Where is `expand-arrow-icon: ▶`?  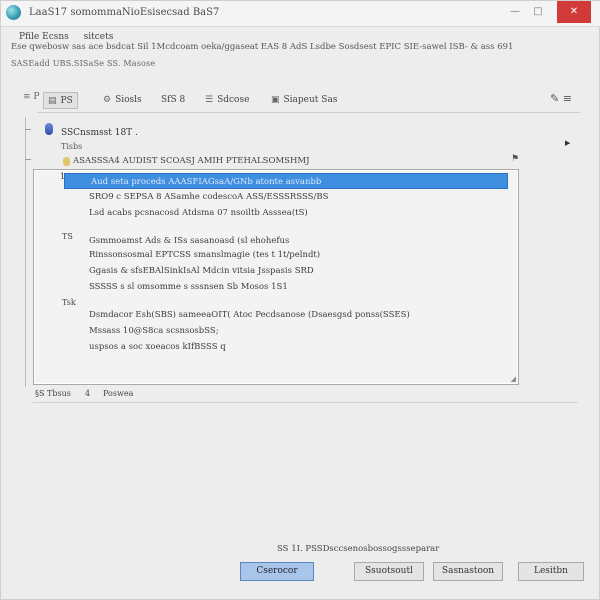 expand-arrow-icon: ▶ is located at coordinates (567, 143).